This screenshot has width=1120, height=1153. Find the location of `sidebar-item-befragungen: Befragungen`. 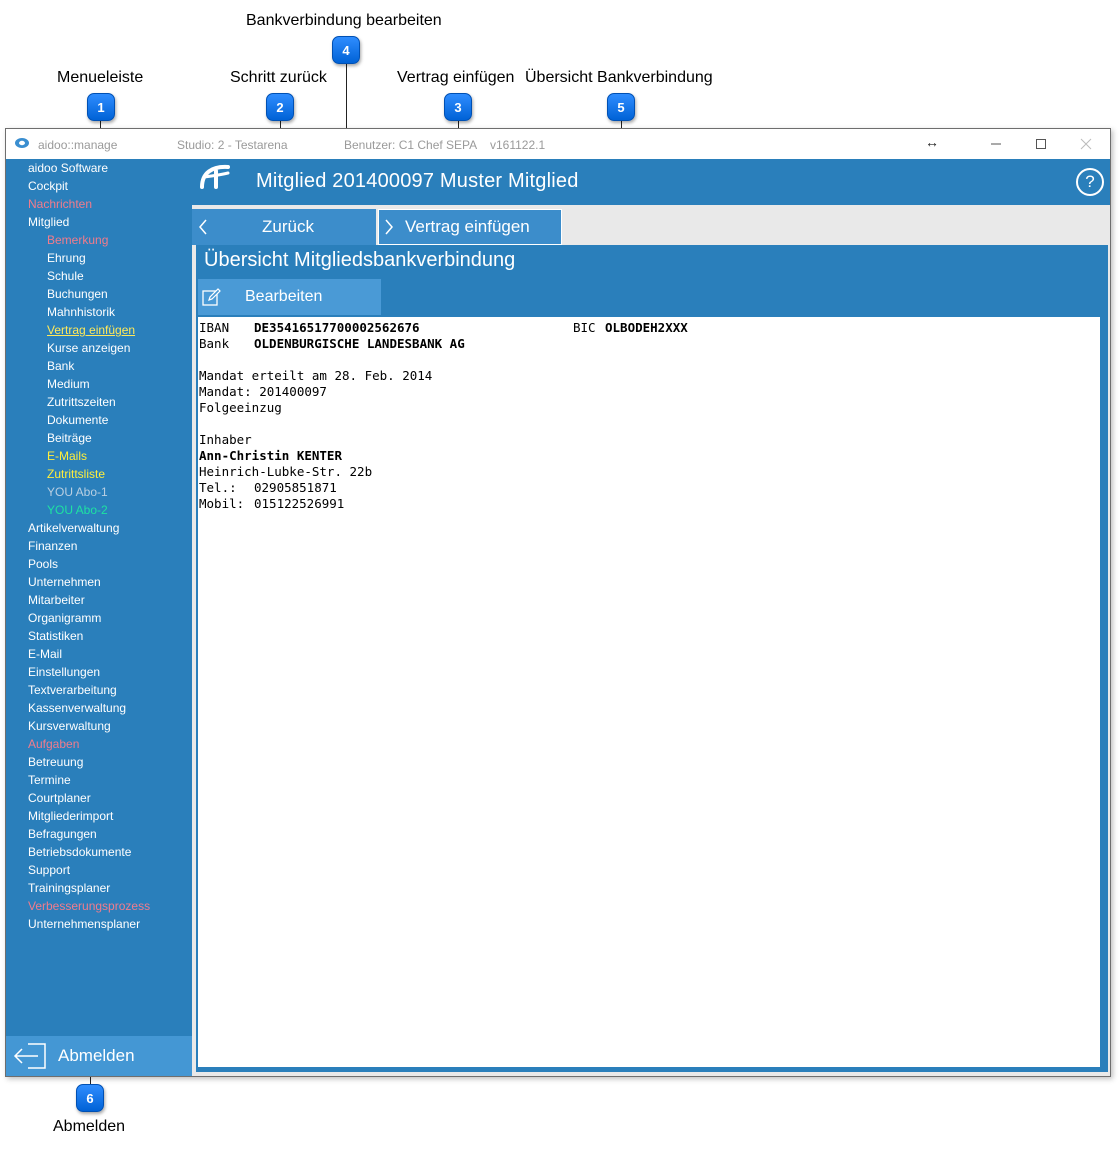

sidebar-item-befragungen: Befragungen is located at coordinates (62, 834).